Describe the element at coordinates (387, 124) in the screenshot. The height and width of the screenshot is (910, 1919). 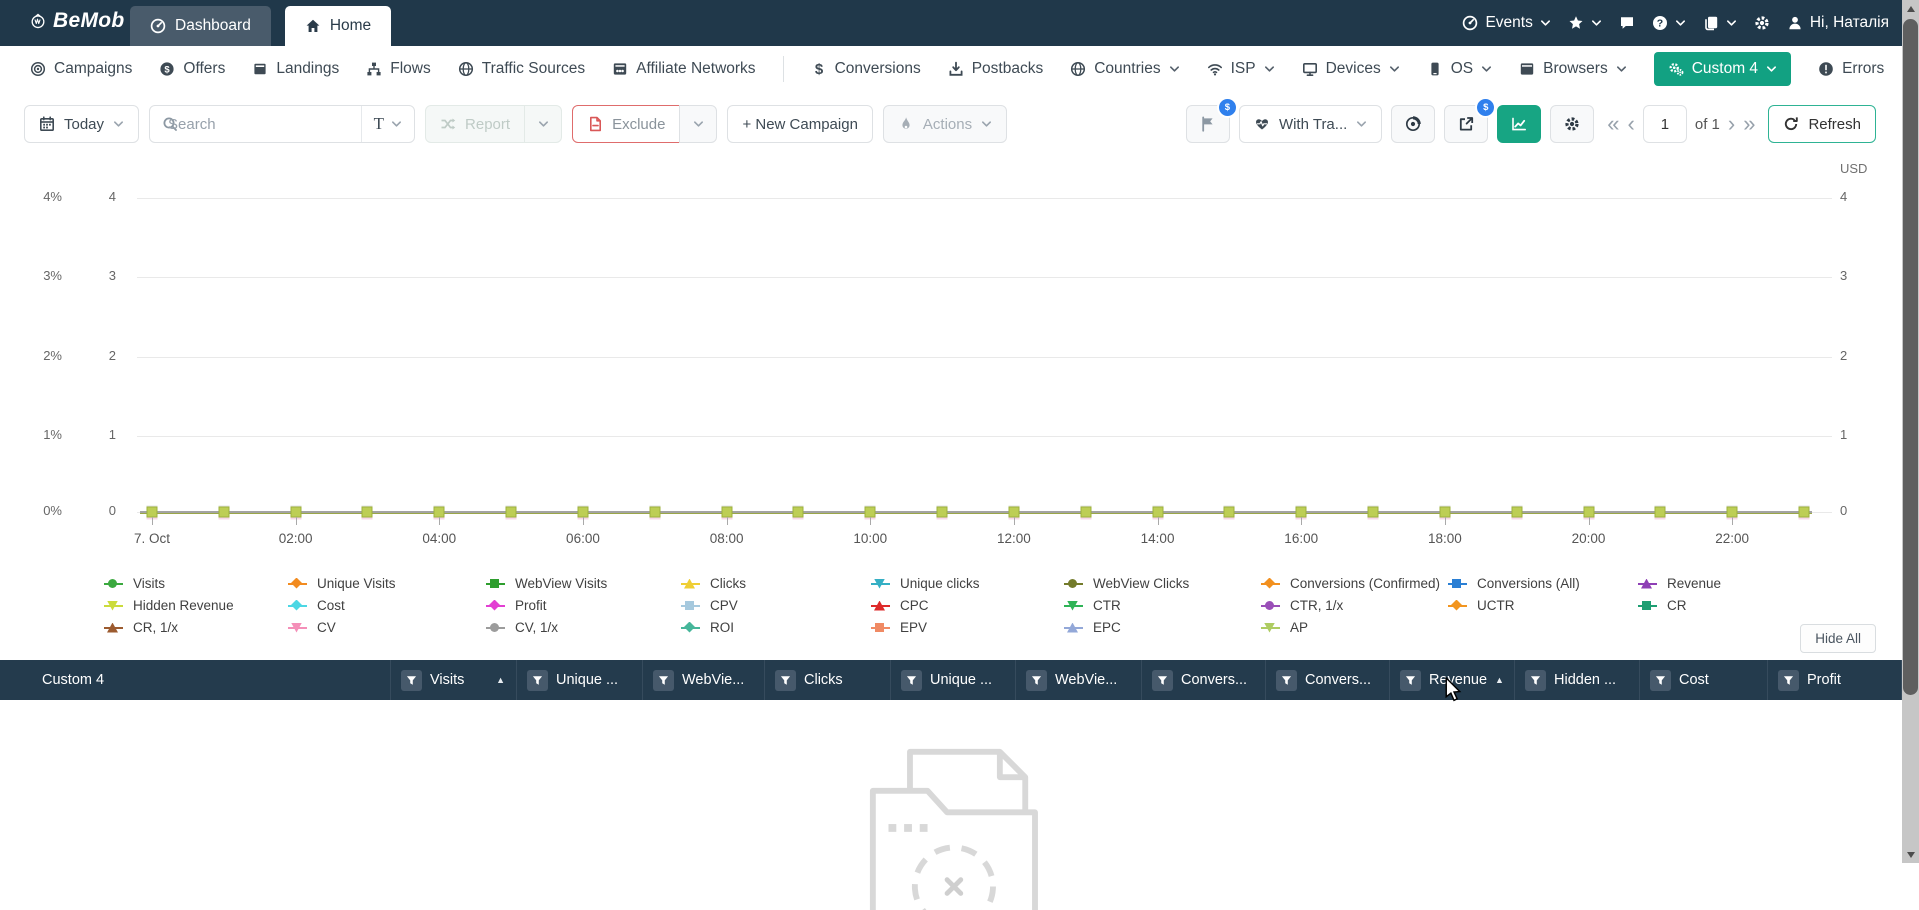
I see `search-type-selector: T` at that location.